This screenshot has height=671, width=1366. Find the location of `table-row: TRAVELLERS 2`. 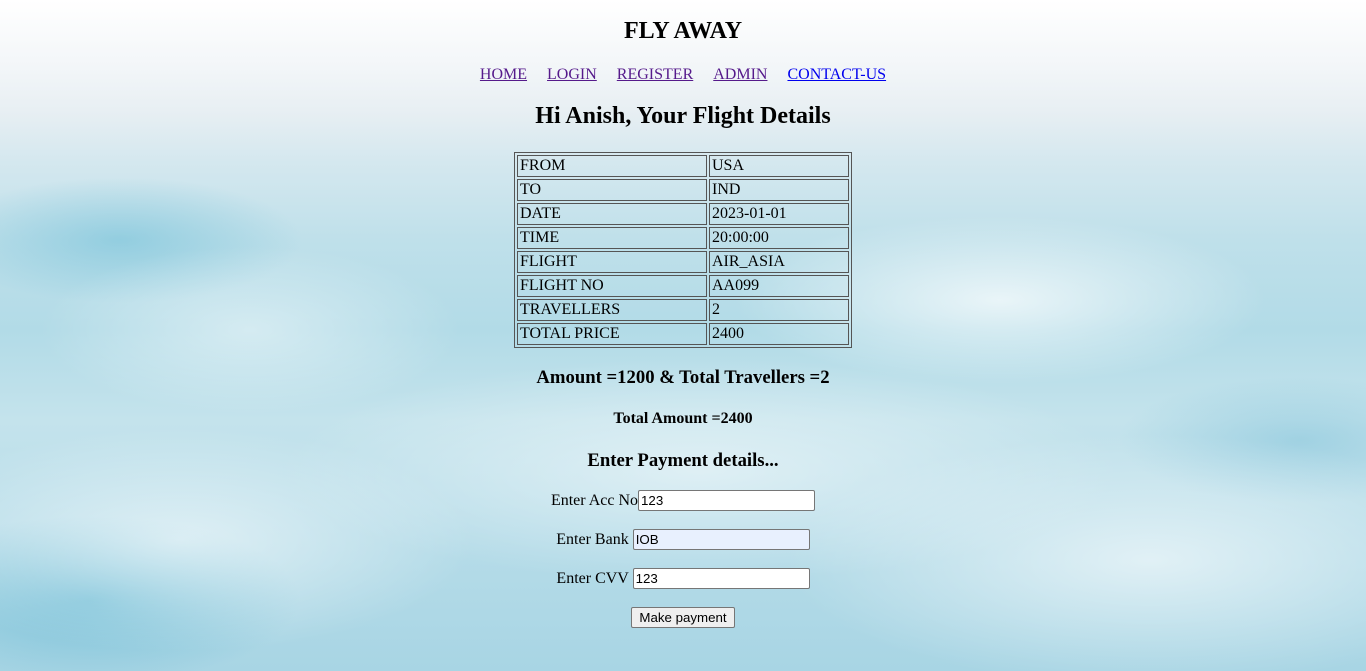

table-row: TRAVELLERS 2 is located at coordinates (683, 310).